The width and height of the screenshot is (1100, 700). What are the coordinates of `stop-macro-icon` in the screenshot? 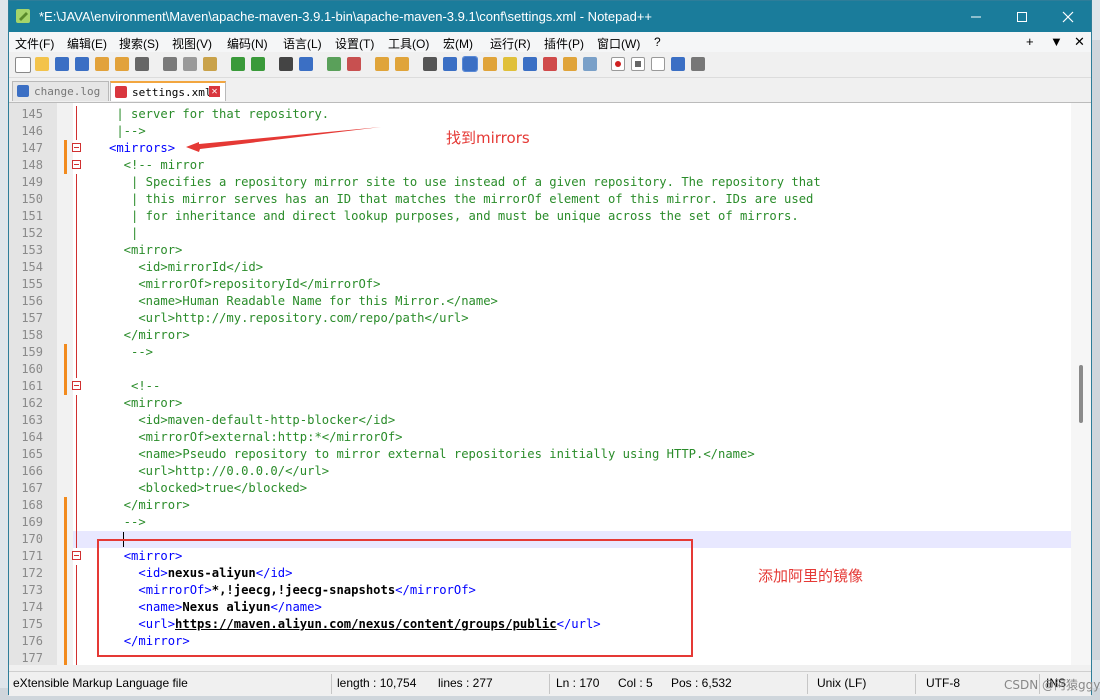 It's located at (638, 64).